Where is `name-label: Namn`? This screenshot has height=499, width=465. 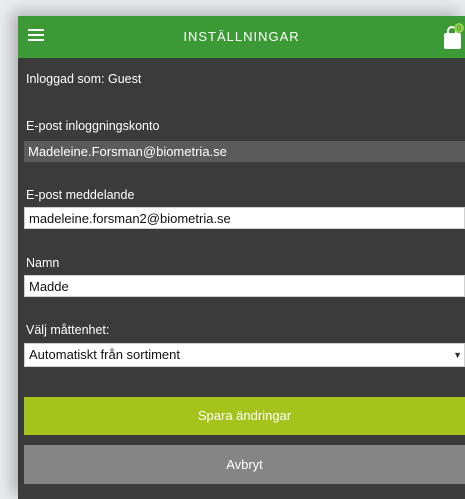
name-label: Namn is located at coordinates (43, 263).